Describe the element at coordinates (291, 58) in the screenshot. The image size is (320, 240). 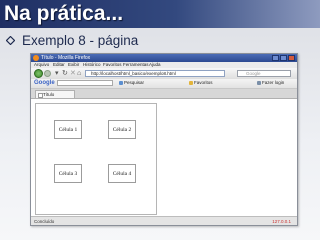
I see `close-button` at that location.